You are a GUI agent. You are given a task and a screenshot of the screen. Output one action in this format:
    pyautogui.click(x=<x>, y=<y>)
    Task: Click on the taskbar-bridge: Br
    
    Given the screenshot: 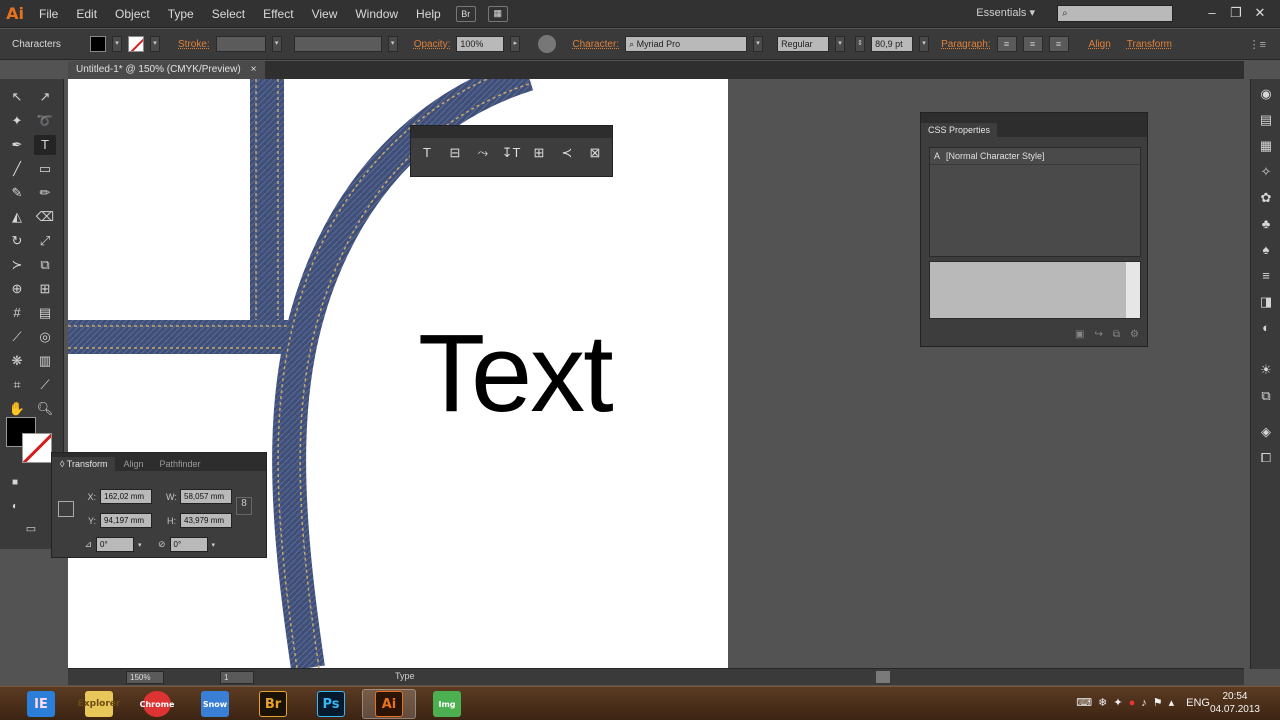 What is the action you would take?
    pyautogui.click(x=273, y=704)
    